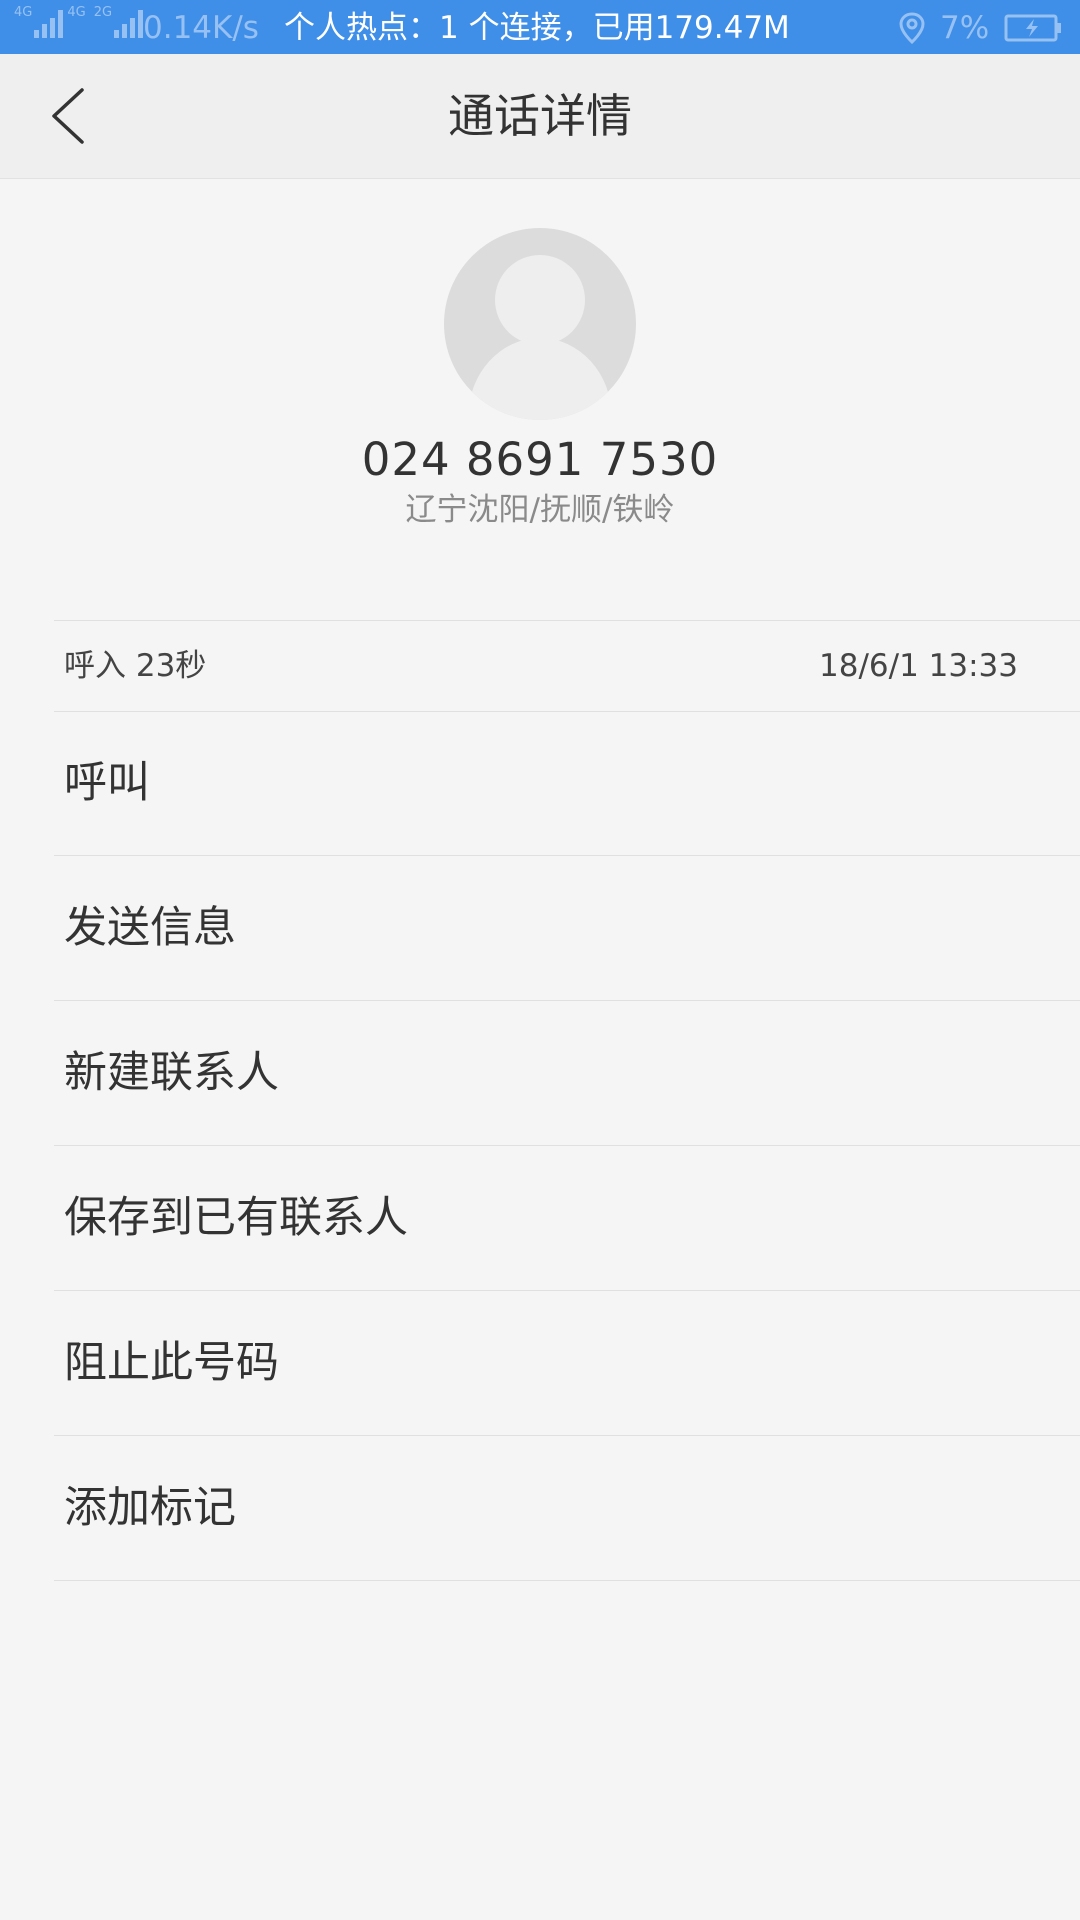  Describe the element at coordinates (171, 1363) in the screenshot. I see `action-label: 阻止此号码` at that location.